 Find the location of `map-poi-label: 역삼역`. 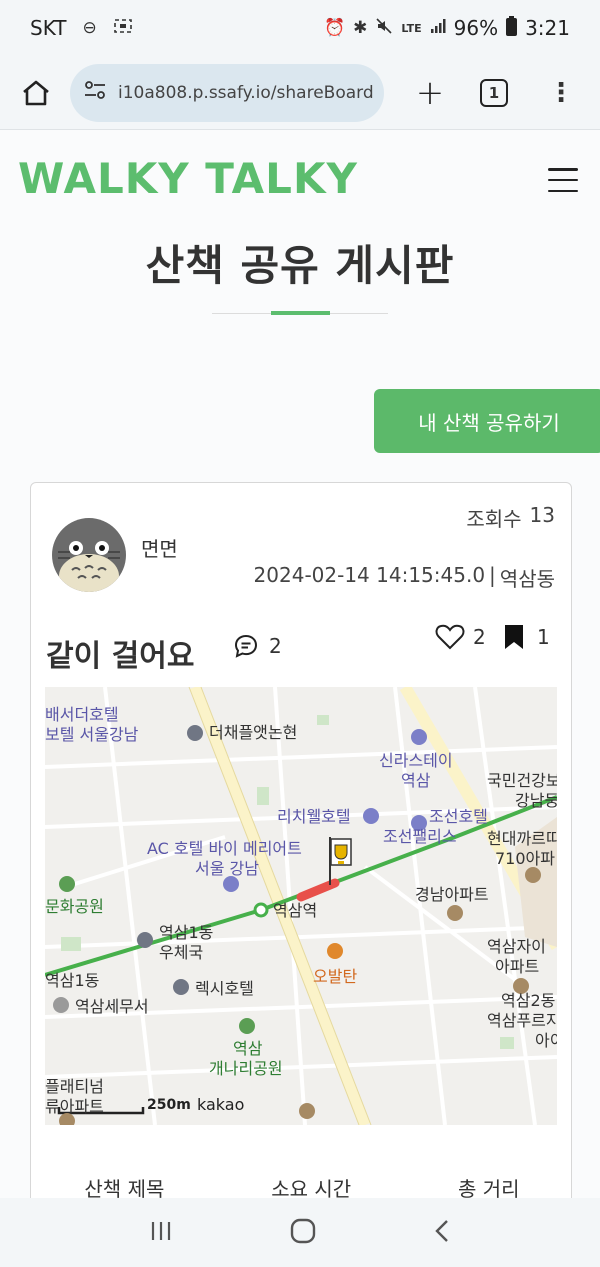

map-poi-label: 역삼역 is located at coordinates (295, 910).